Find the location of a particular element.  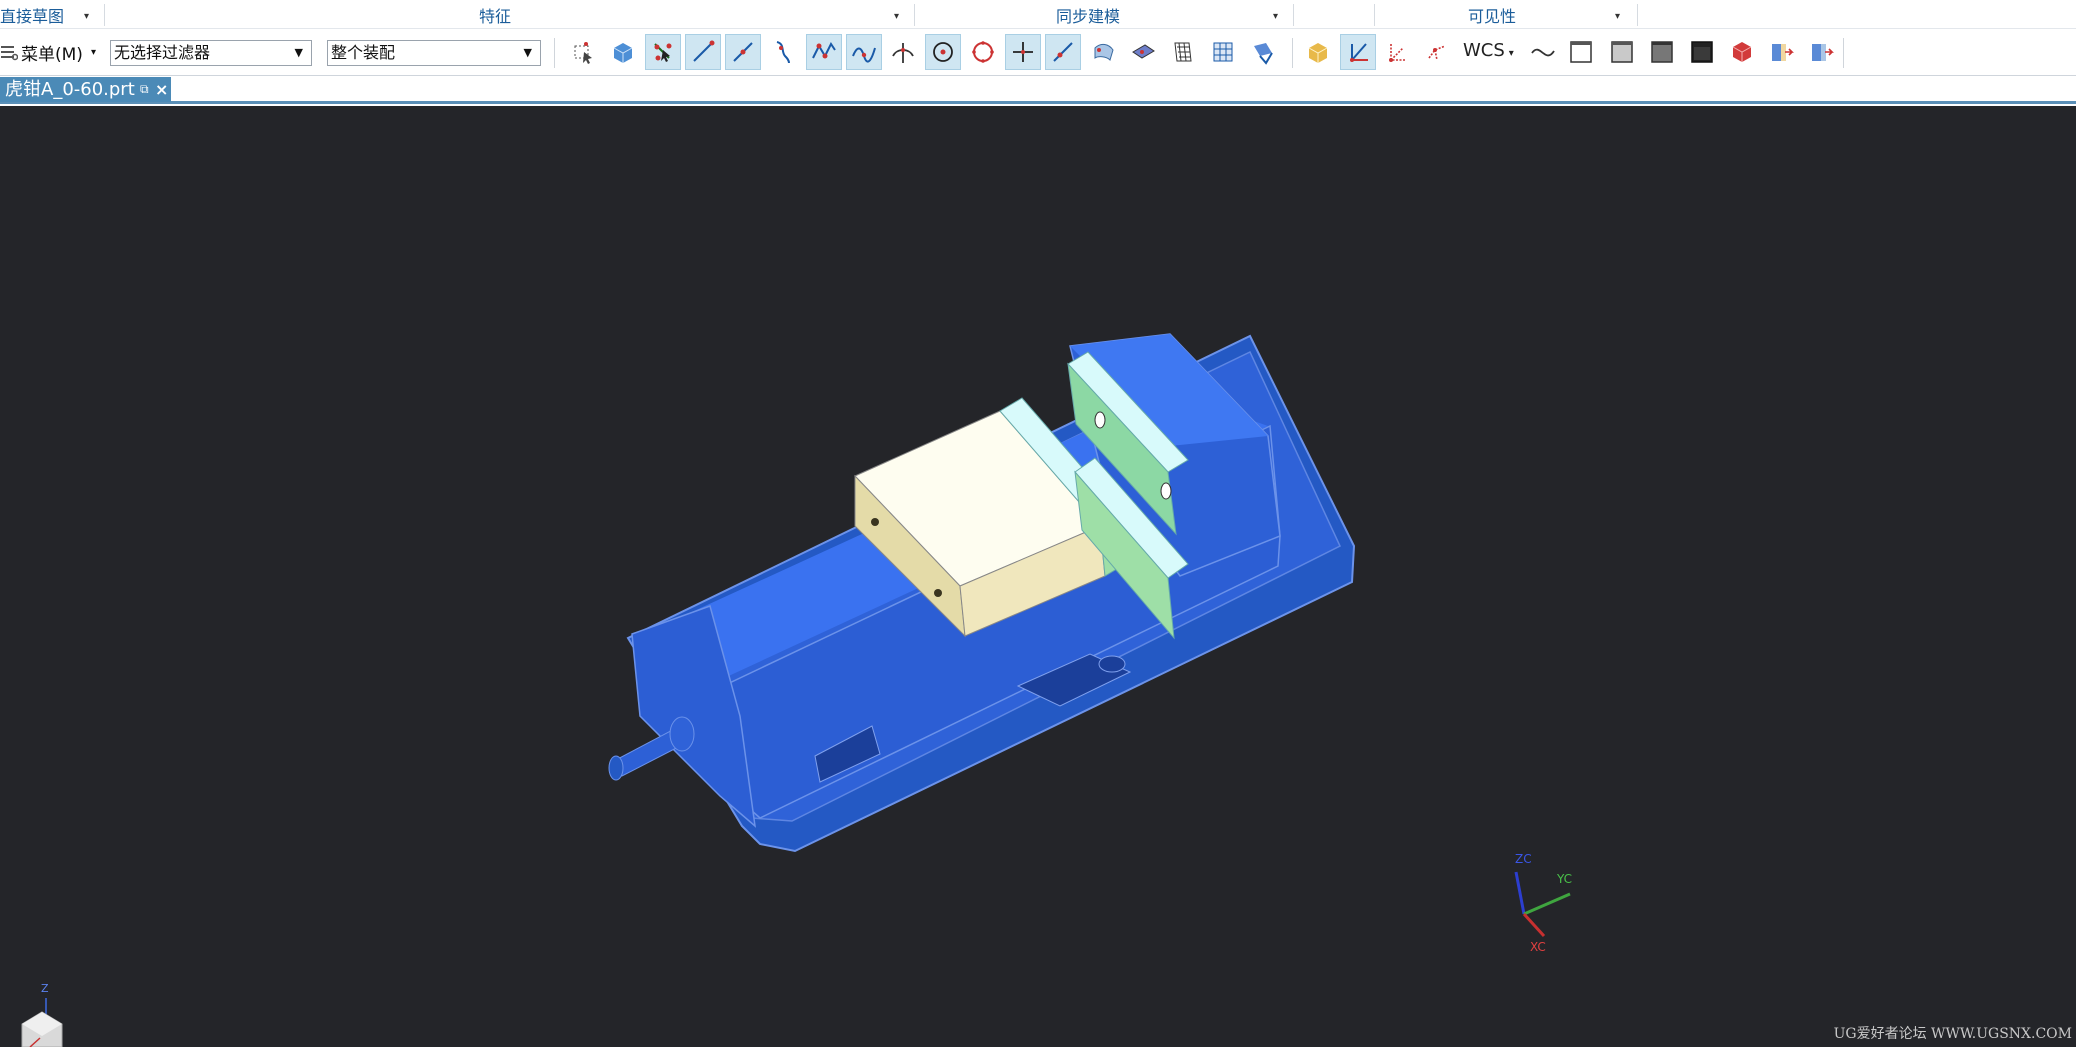

shade-mid-icon is located at coordinates (1622, 52).